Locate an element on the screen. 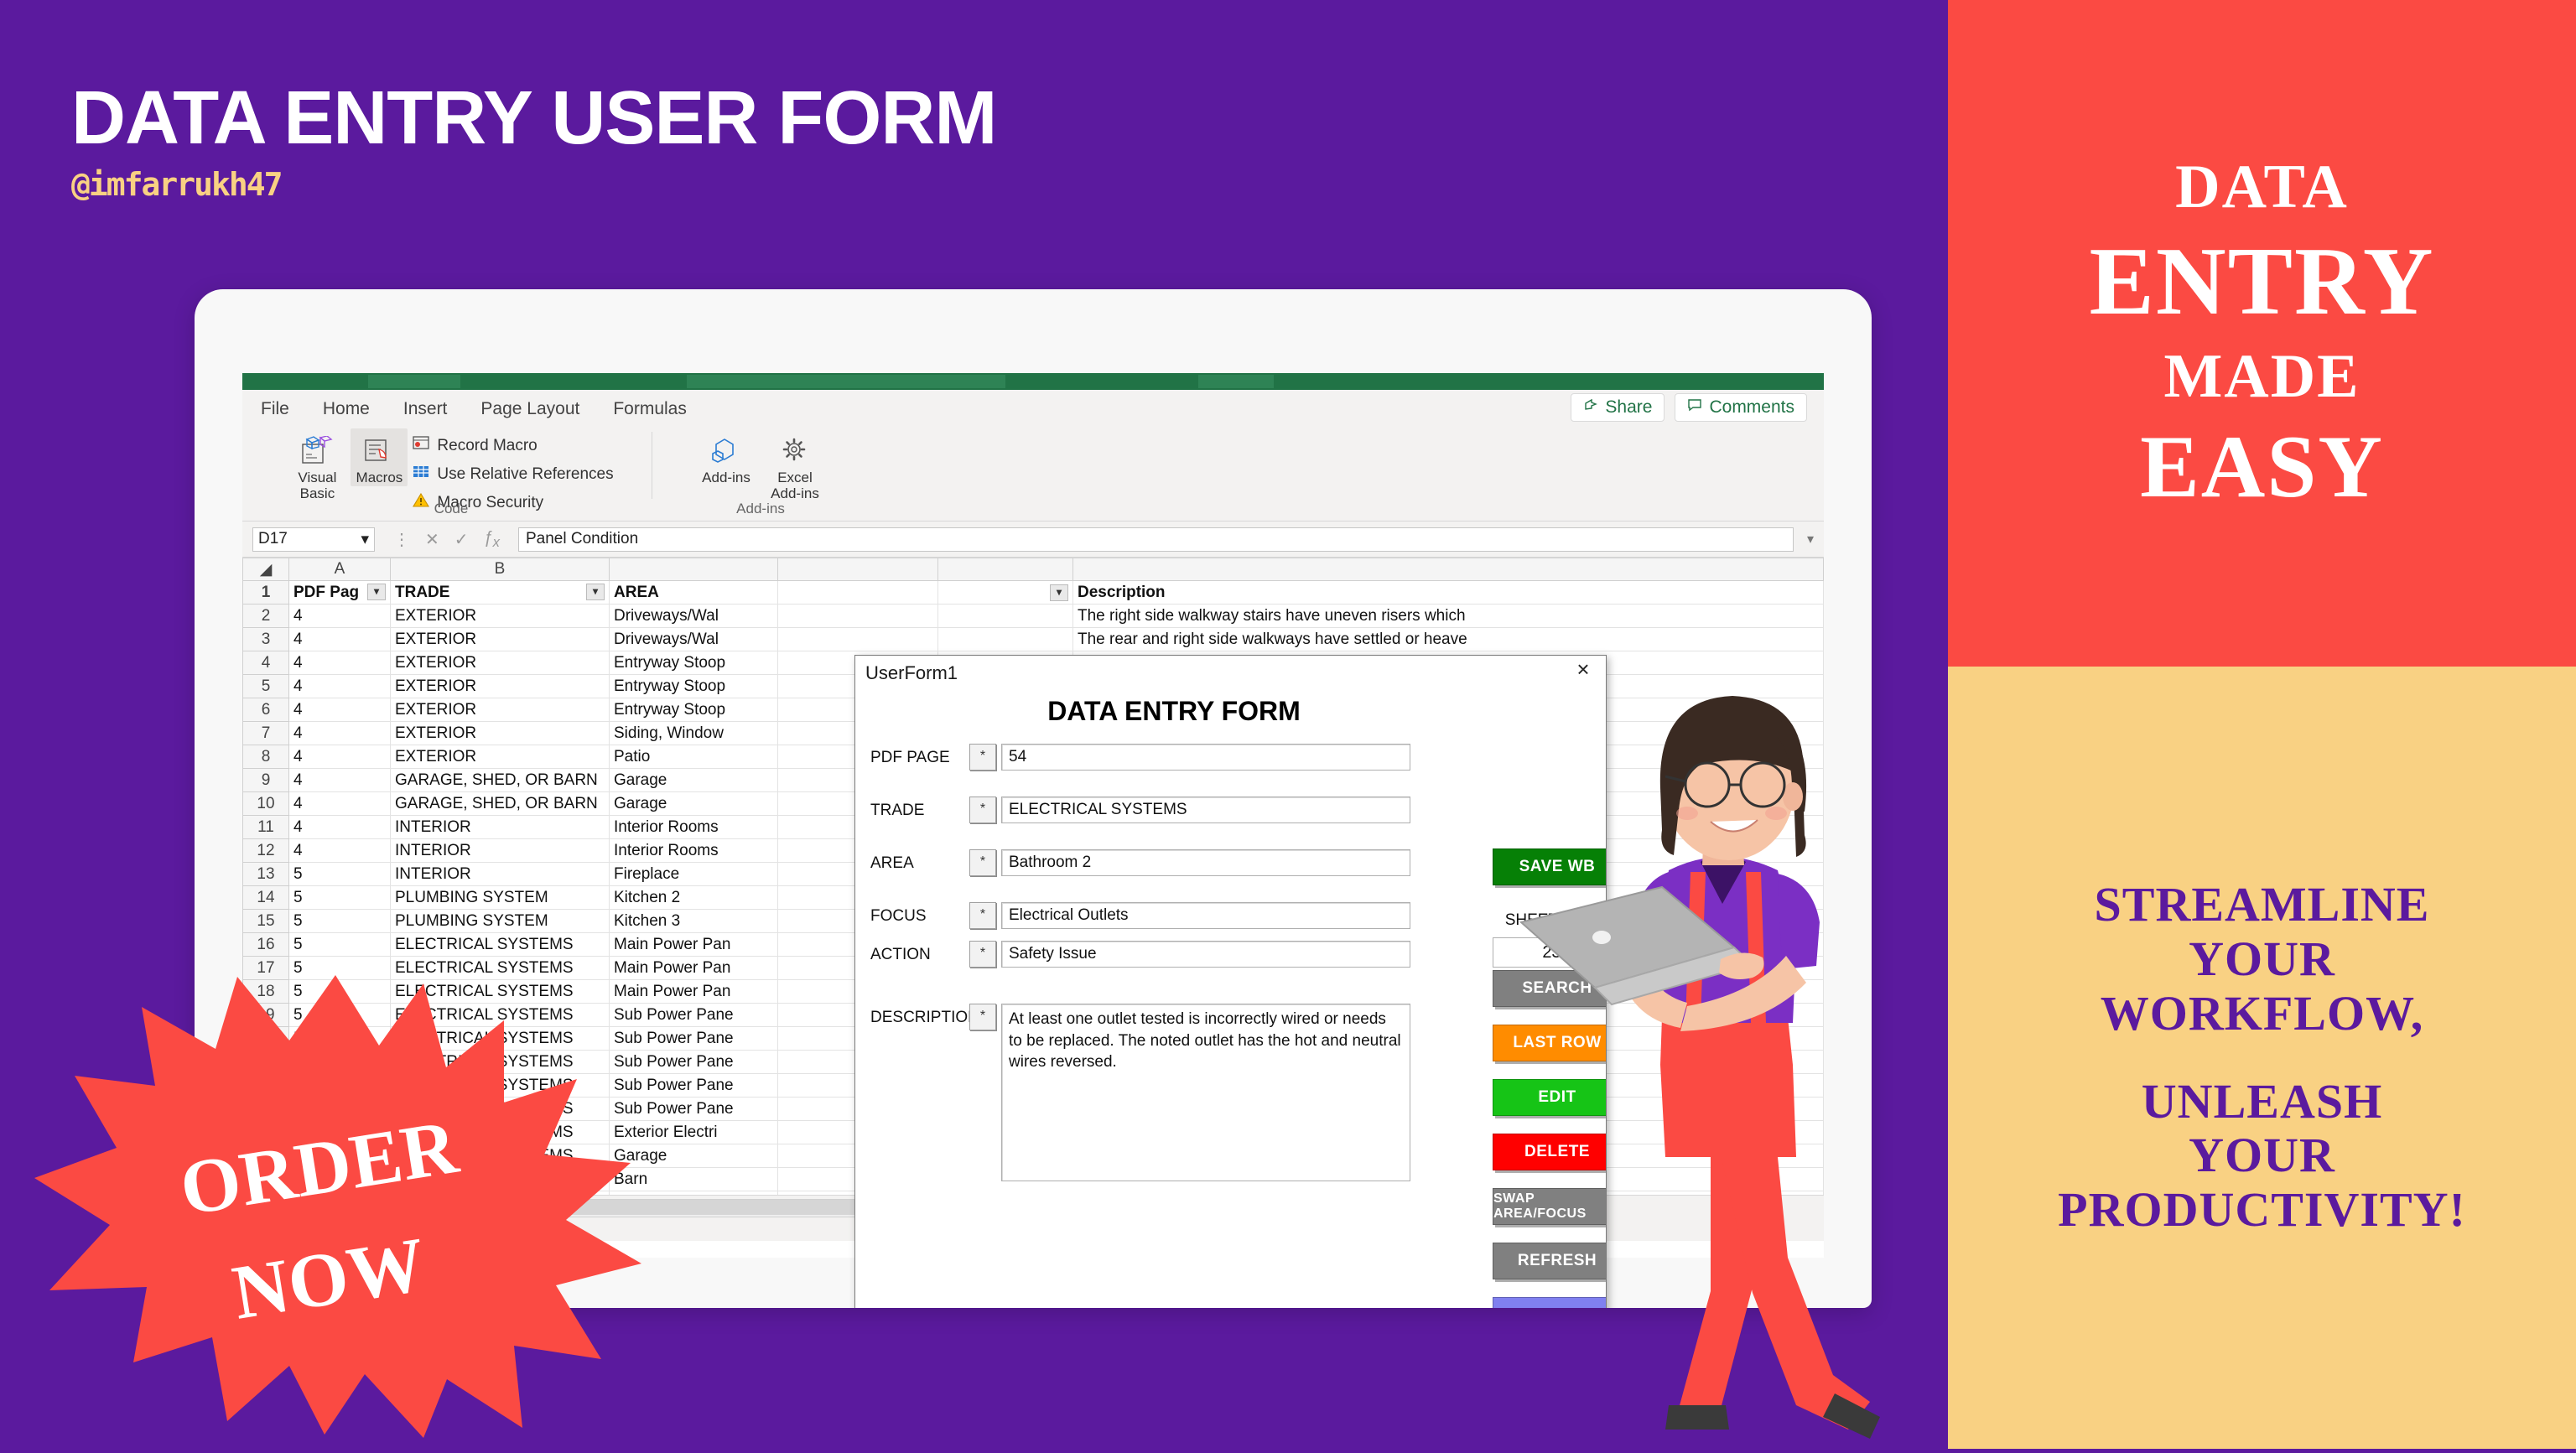  cell-area: Patio is located at coordinates (693, 757).